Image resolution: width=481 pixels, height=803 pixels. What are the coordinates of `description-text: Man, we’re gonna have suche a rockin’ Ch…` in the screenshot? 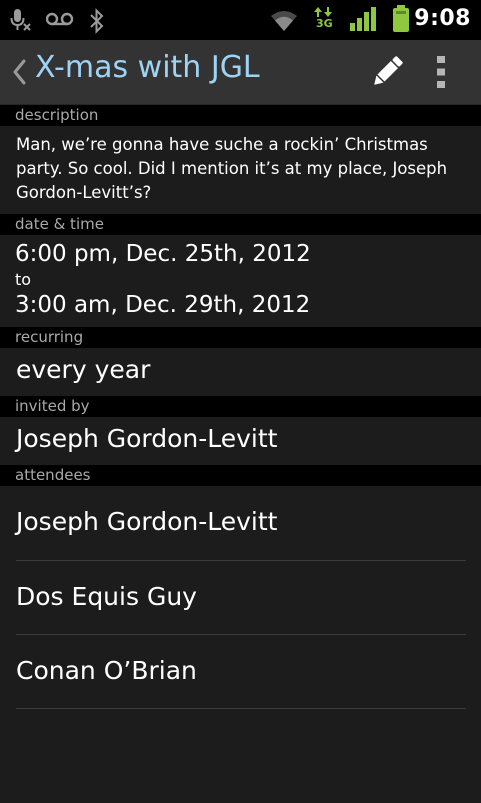 It's located at (232, 168).